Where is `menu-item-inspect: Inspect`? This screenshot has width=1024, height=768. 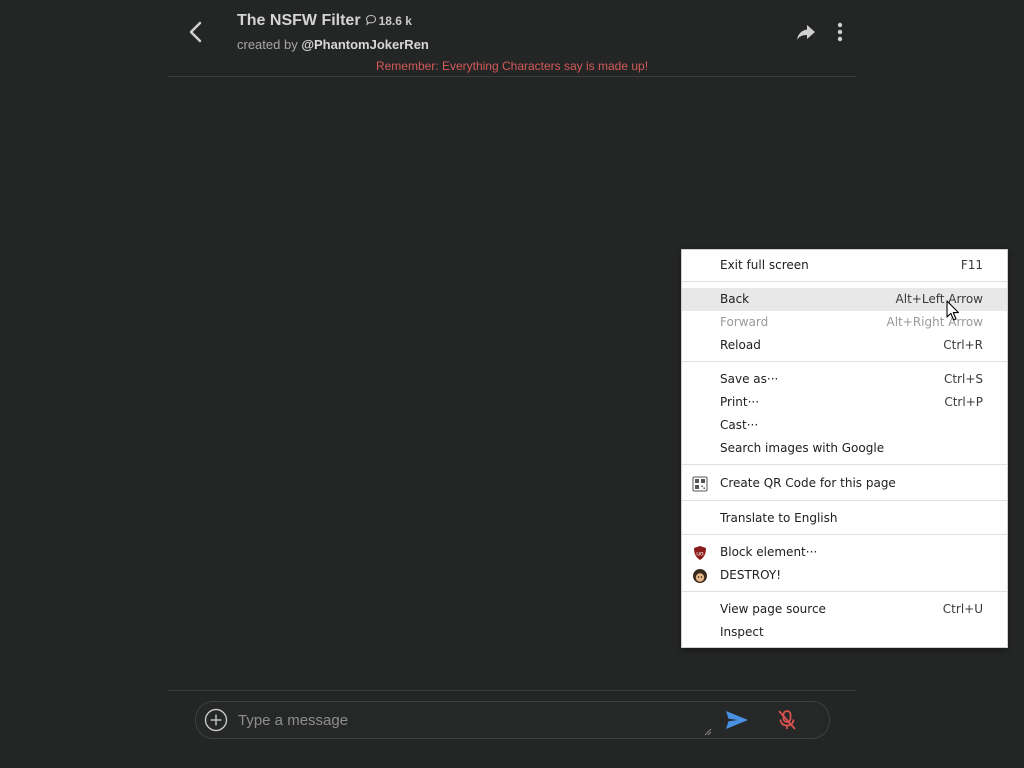
menu-item-inspect: Inspect is located at coordinates (844, 632).